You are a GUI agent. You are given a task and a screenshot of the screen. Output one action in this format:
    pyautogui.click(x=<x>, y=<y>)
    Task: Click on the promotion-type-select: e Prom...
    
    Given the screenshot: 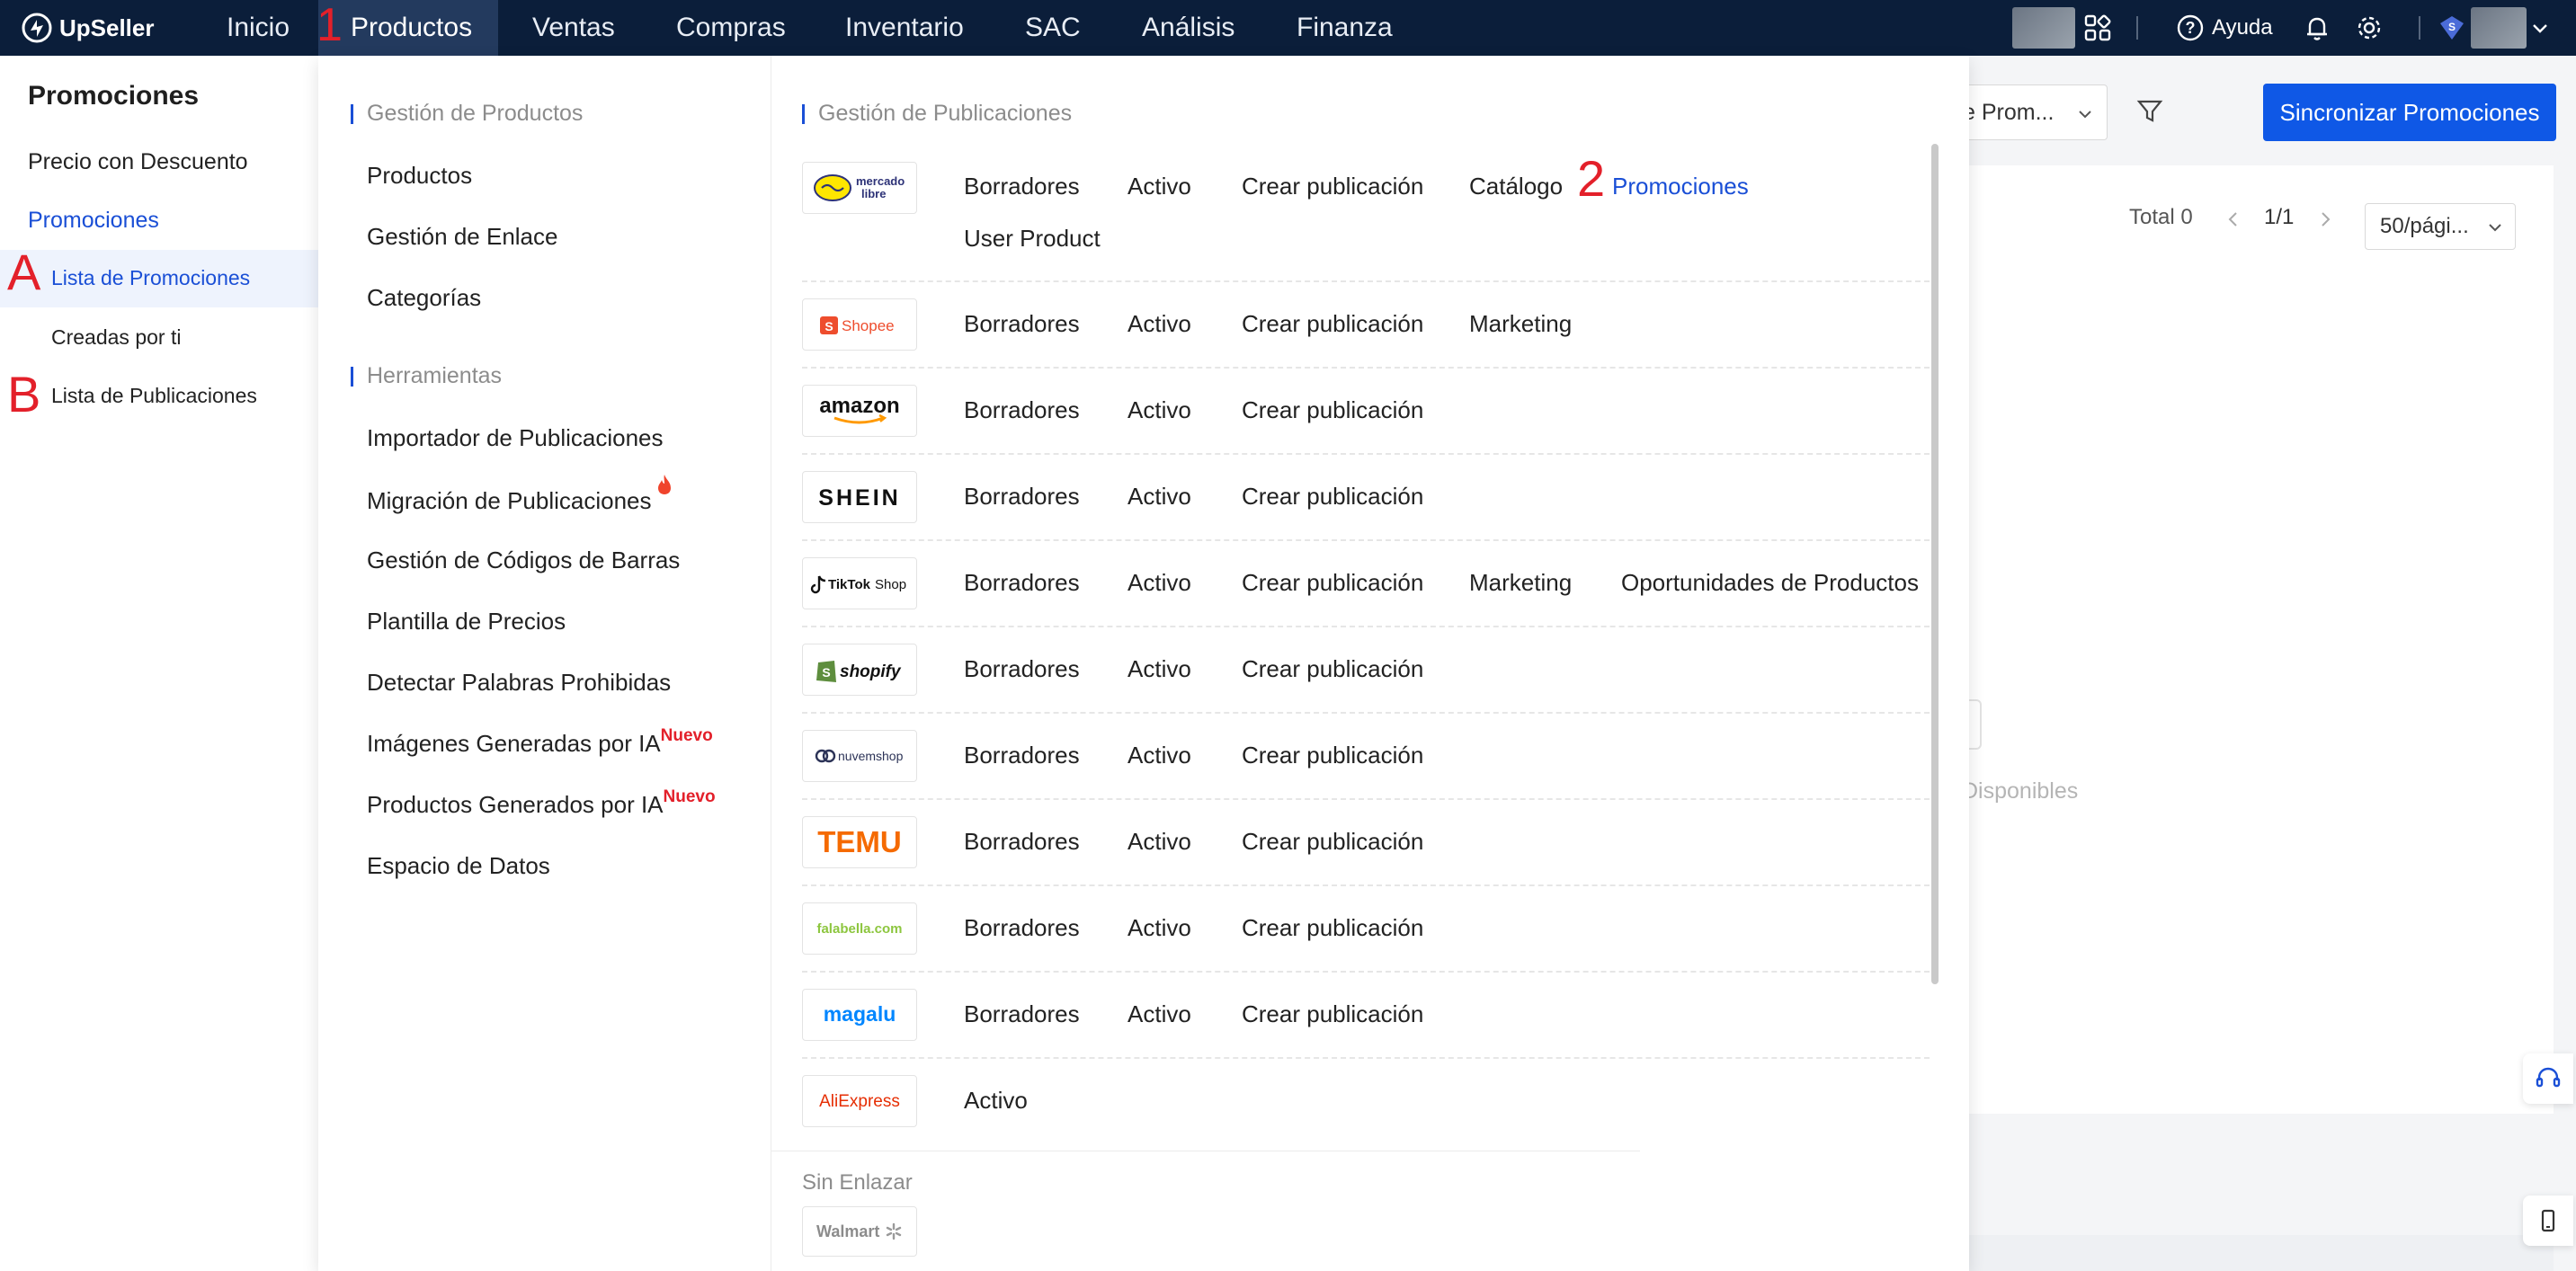 What is the action you would take?
    pyautogui.click(x=2034, y=112)
    